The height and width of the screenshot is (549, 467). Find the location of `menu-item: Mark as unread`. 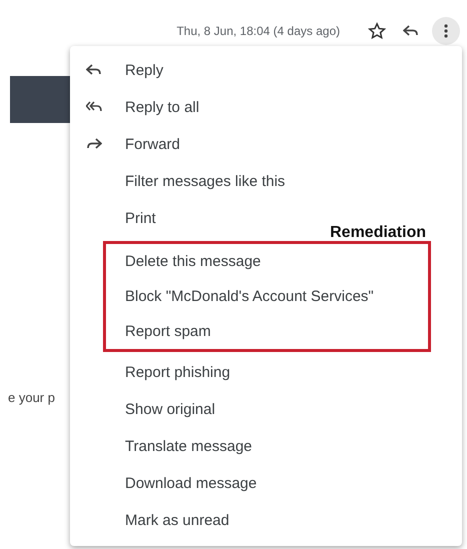

menu-item: Mark as unread is located at coordinates (155, 520).